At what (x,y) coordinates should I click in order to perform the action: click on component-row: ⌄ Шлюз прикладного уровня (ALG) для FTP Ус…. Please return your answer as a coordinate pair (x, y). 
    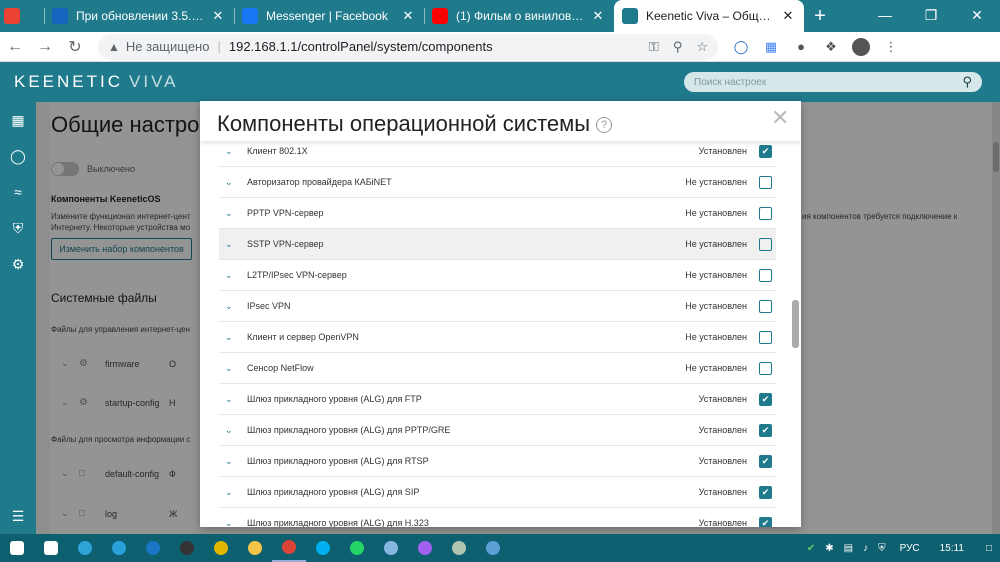
    Looking at the image, I should click on (497, 399).